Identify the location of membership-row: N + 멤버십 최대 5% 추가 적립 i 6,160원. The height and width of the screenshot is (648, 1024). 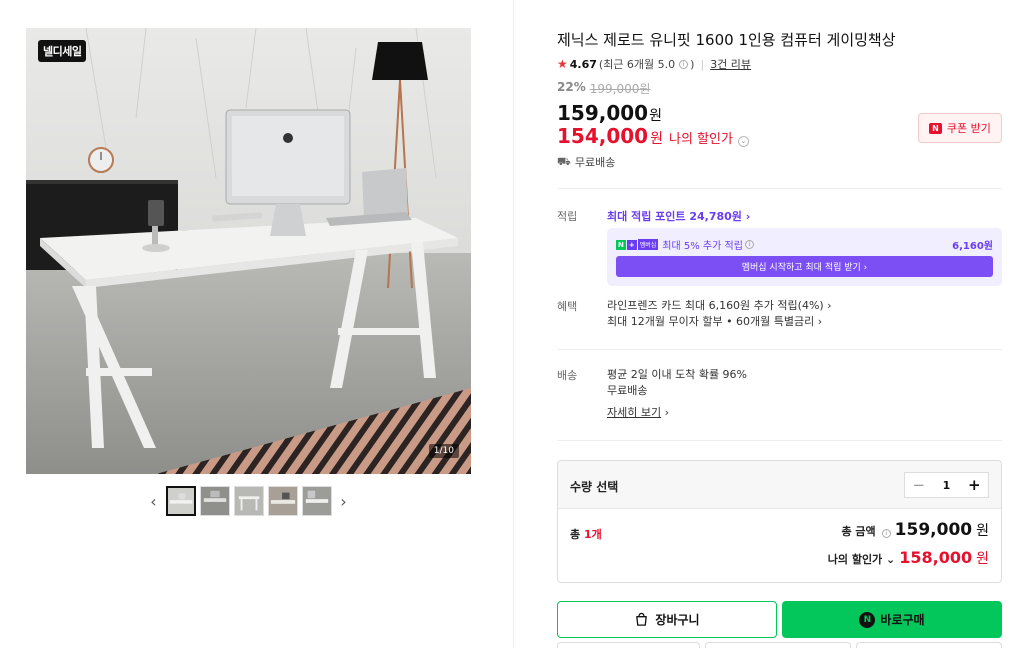
(804, 244).